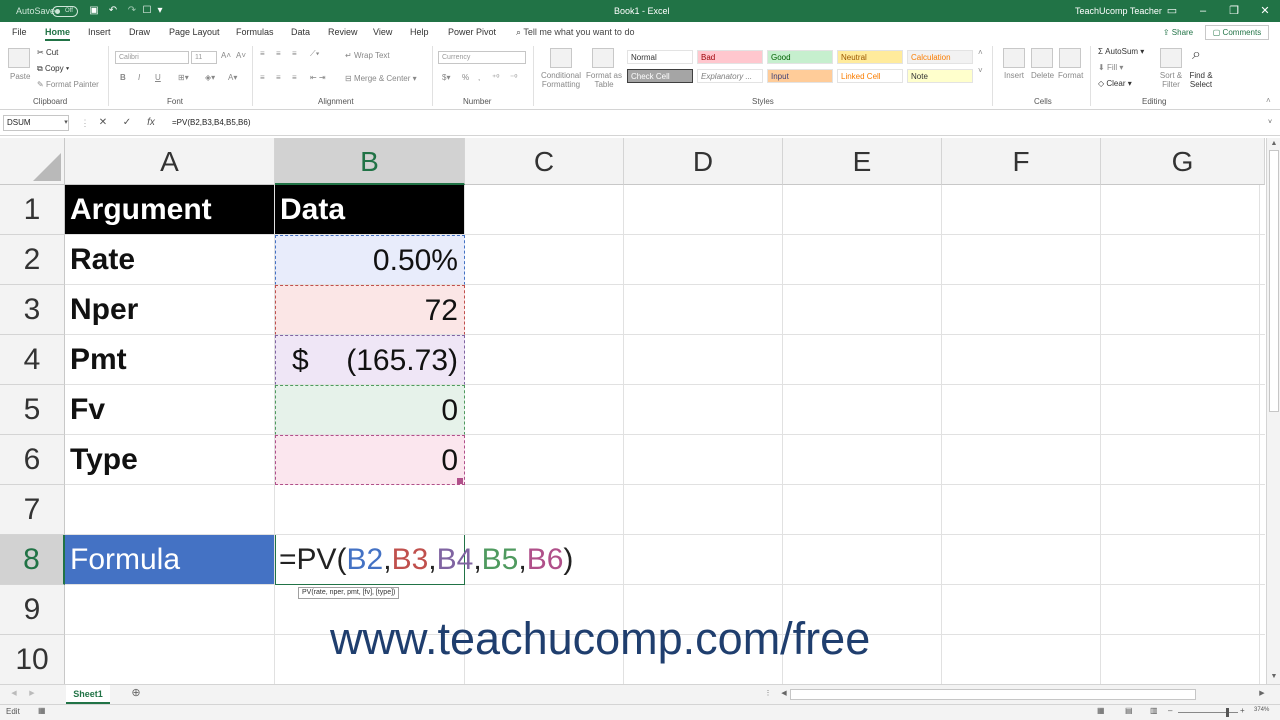 This screenshot has height=720, width=1280. Describe the element at coordinates (170, 310) in the screenshot. I see `cell-a3: Nper` at that location.